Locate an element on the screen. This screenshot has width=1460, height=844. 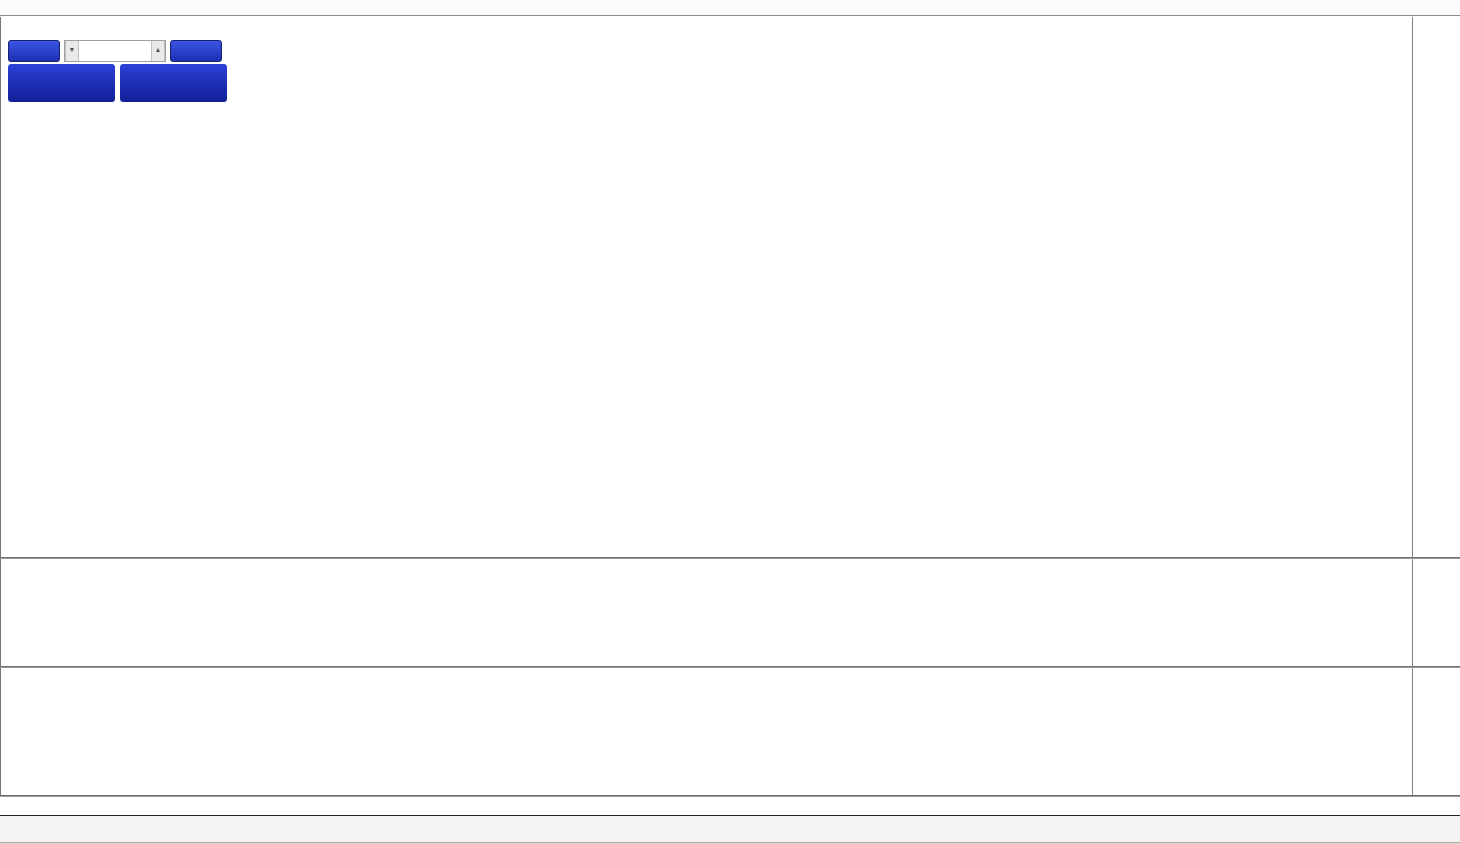
buy-button is located at coordinates (196, 51).